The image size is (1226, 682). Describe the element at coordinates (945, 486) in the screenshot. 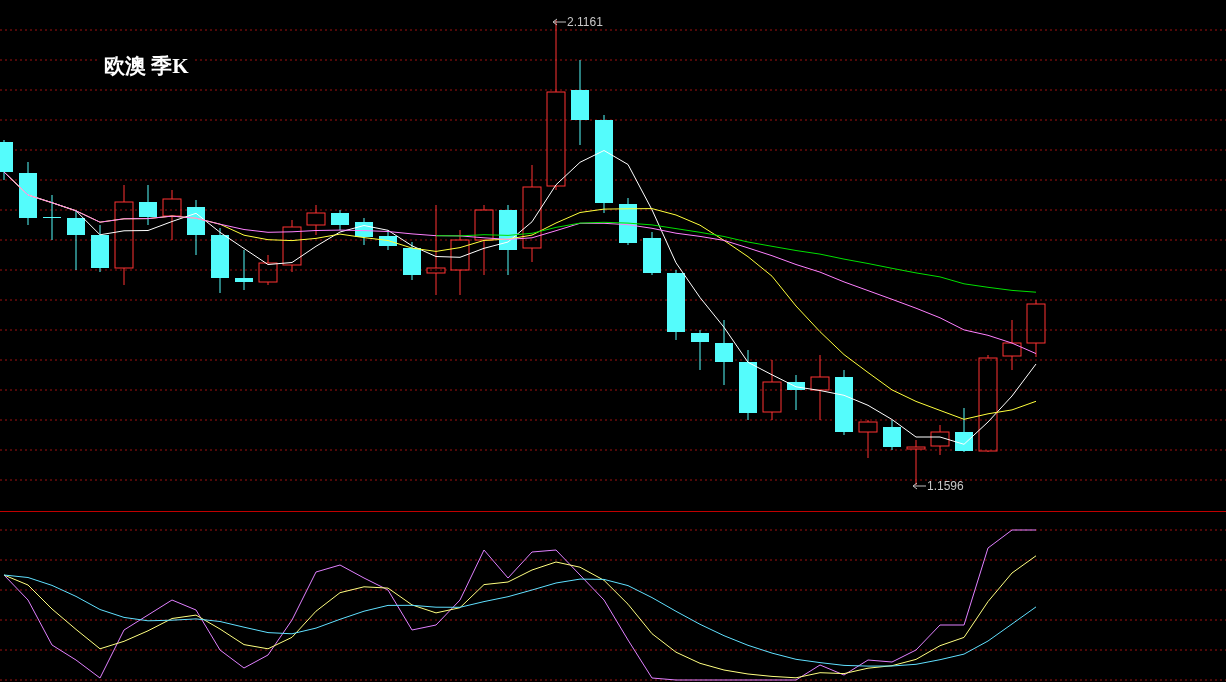

I see `price-label: 1.1596` at that location.